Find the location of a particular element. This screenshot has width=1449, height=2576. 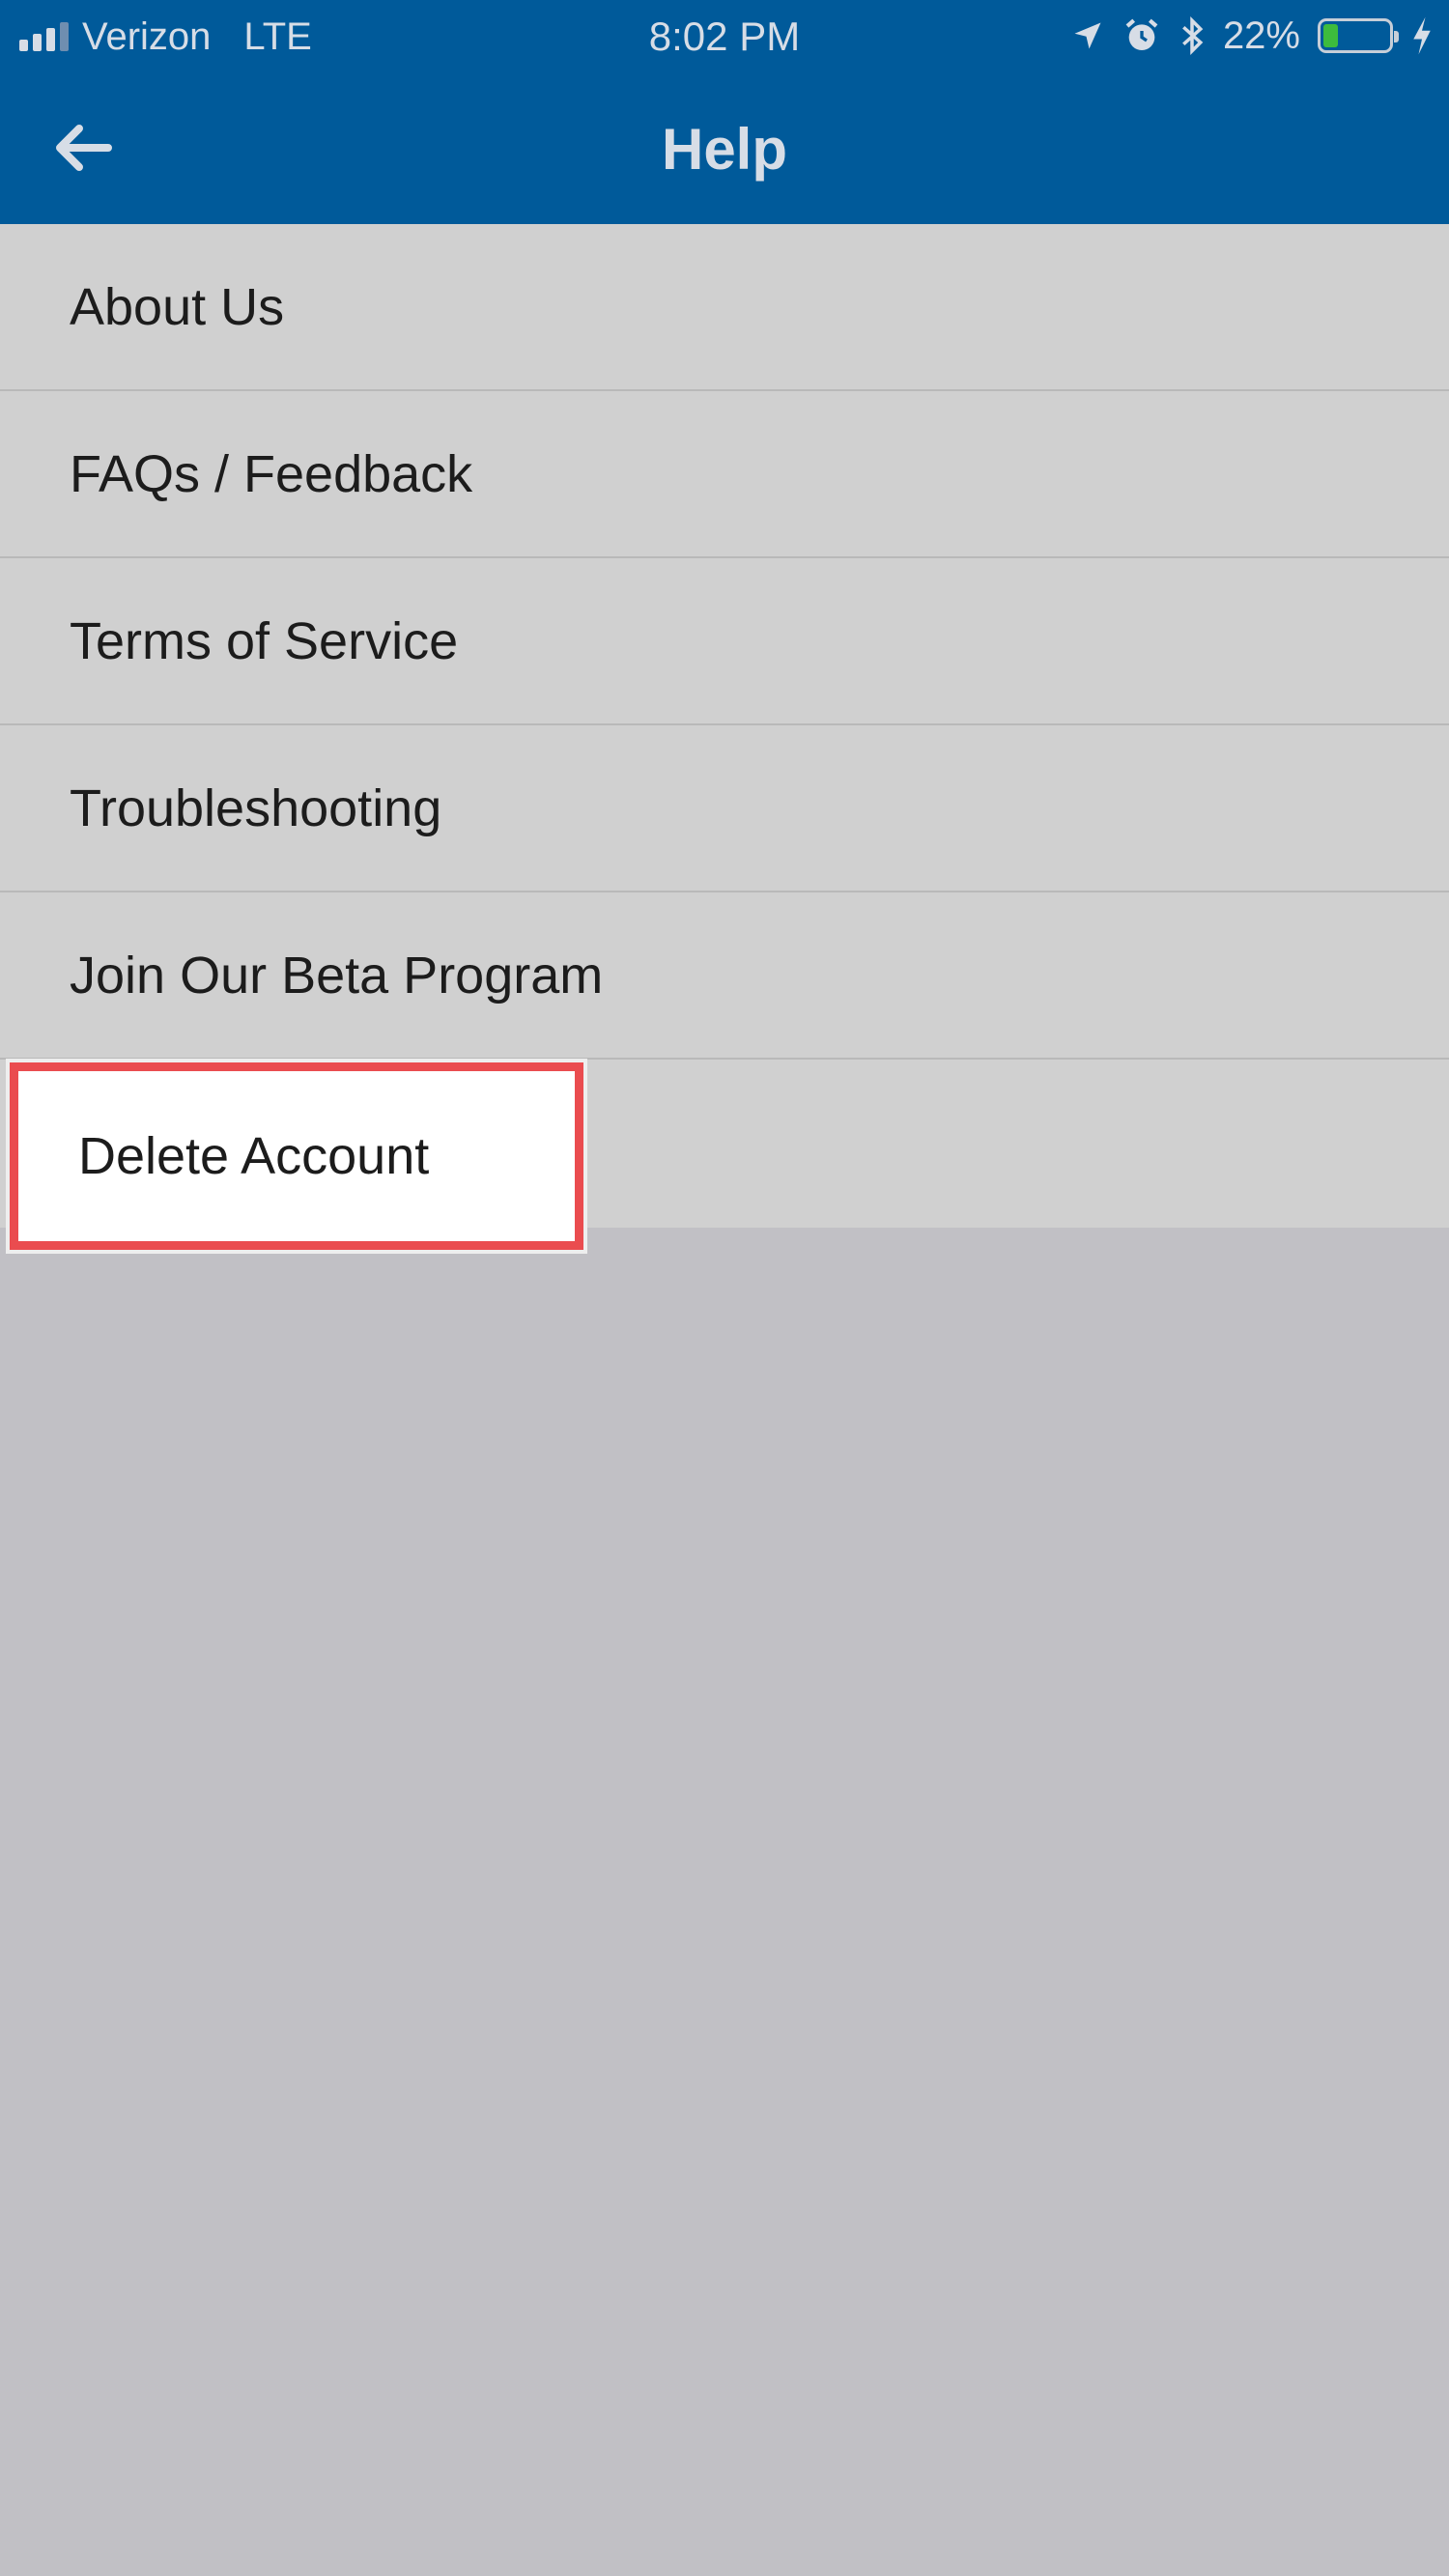

battery-percent: 22% is located at coordinates (1261, 35).